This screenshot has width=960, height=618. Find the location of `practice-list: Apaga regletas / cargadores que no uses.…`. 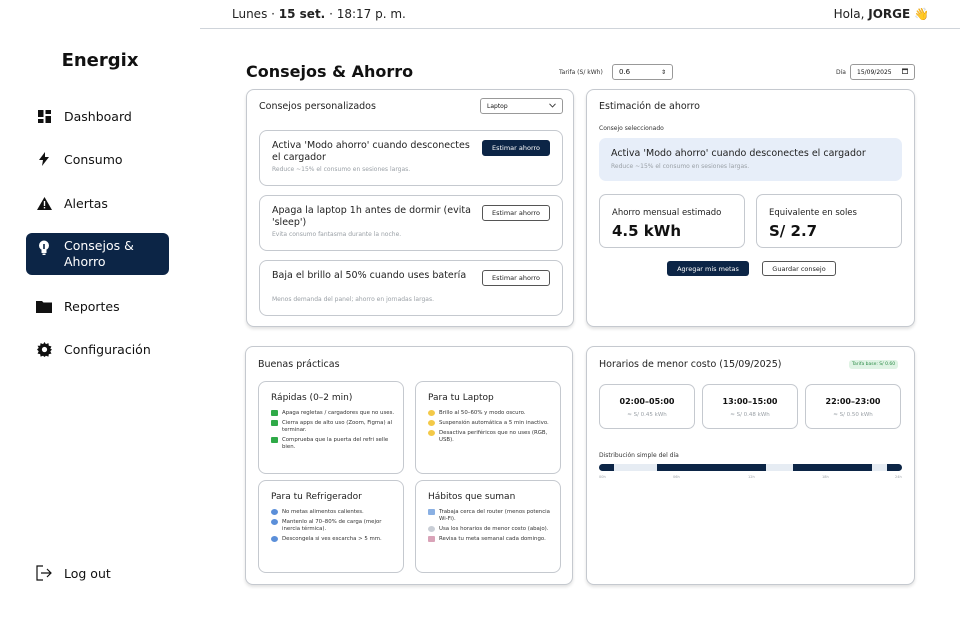

practice-list: Apaga regletas / cargadores que no uses.… is located at coordinates (334, 432).